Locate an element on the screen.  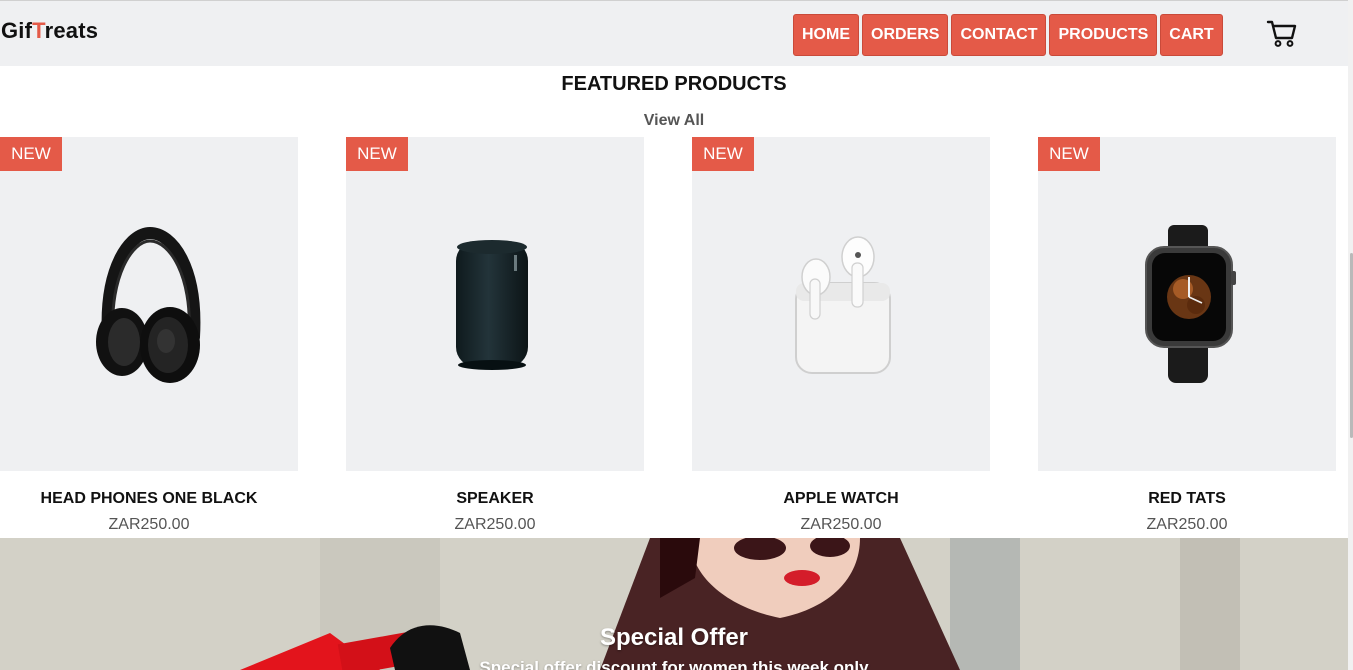
product-card: NEW SPEAKER ZAR250.00 is located at coordinates (495, 335).